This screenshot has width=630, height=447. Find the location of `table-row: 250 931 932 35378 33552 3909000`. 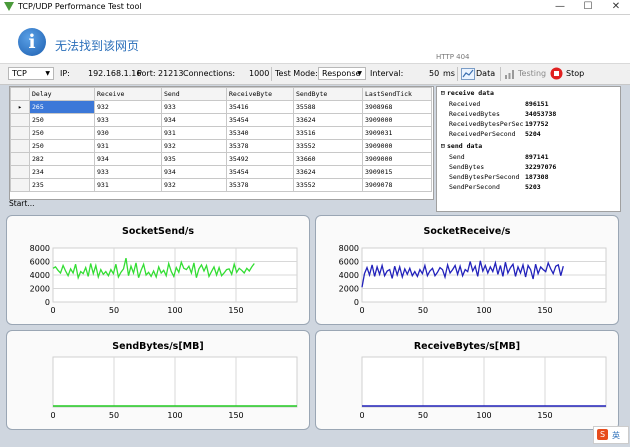

table-row: 250 931 932 35378 33552 3909000 is located at coordinates (221, 146).